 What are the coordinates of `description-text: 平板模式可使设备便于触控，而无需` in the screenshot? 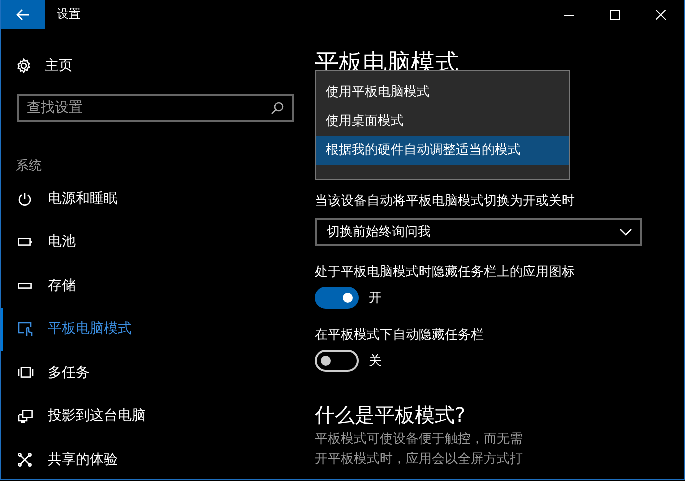 It's located at (419, 440).